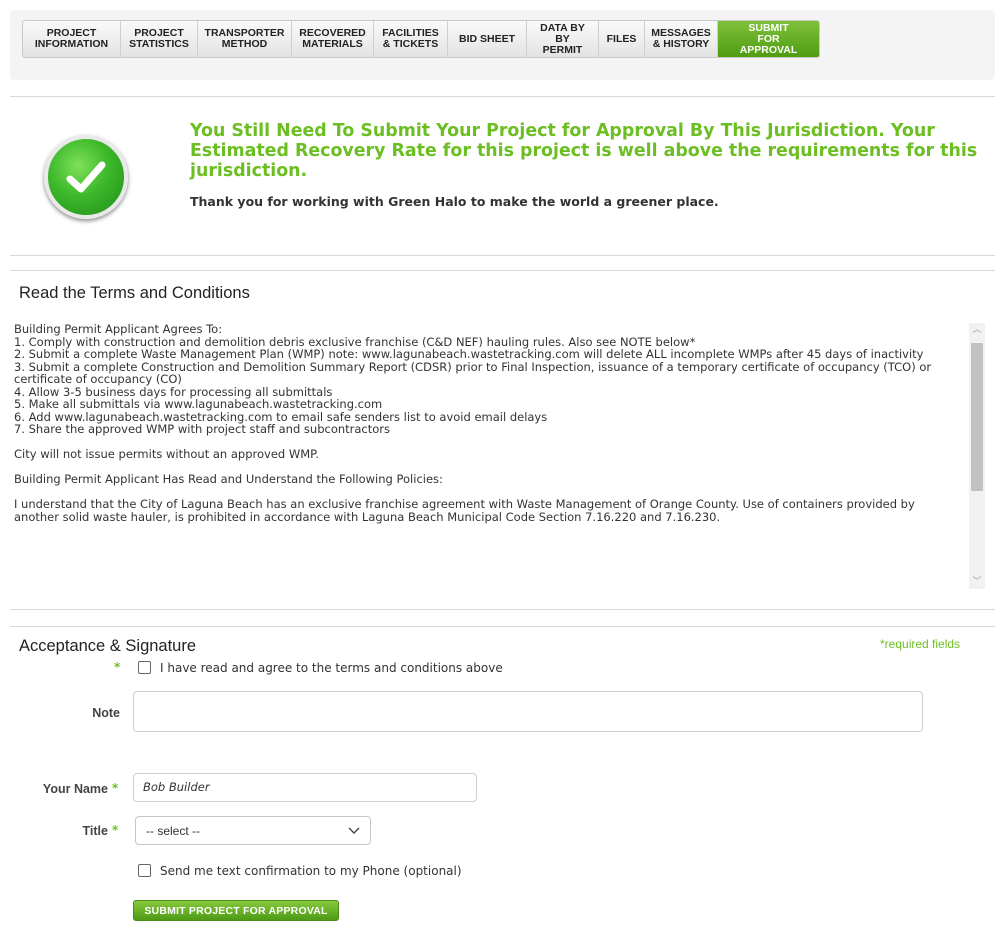 This screenshot has width=995, height=928. Describe the element at coordinates (253, 830) in the screenshot. I see `title-select: -- select --` at that location.